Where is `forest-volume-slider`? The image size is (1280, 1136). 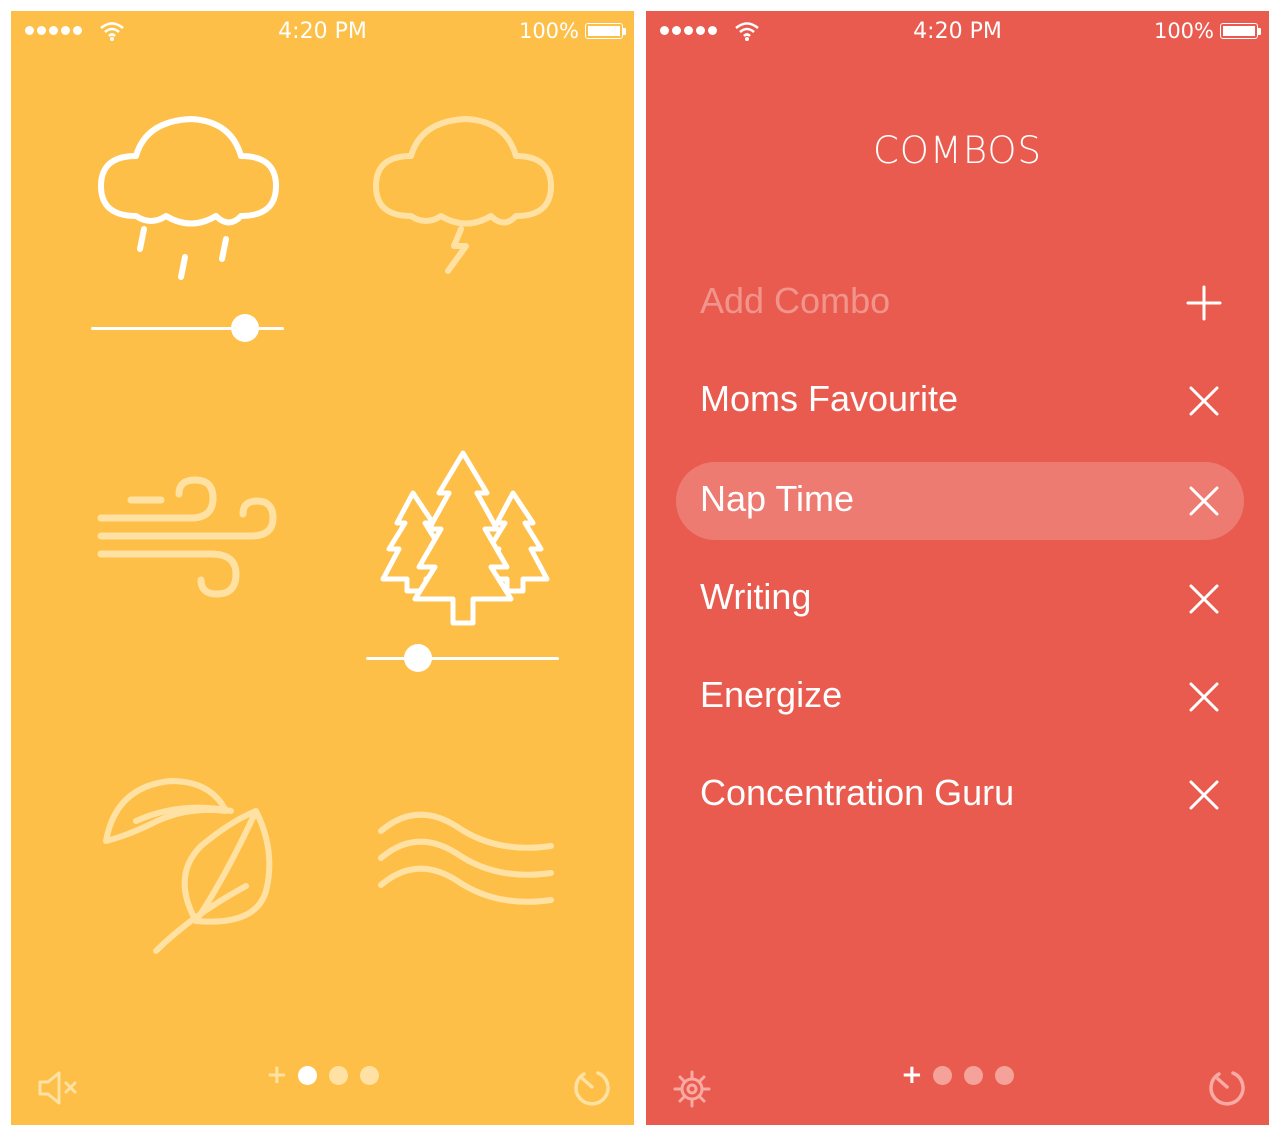
forest-volume-slider is located at coordinates (462, 658).